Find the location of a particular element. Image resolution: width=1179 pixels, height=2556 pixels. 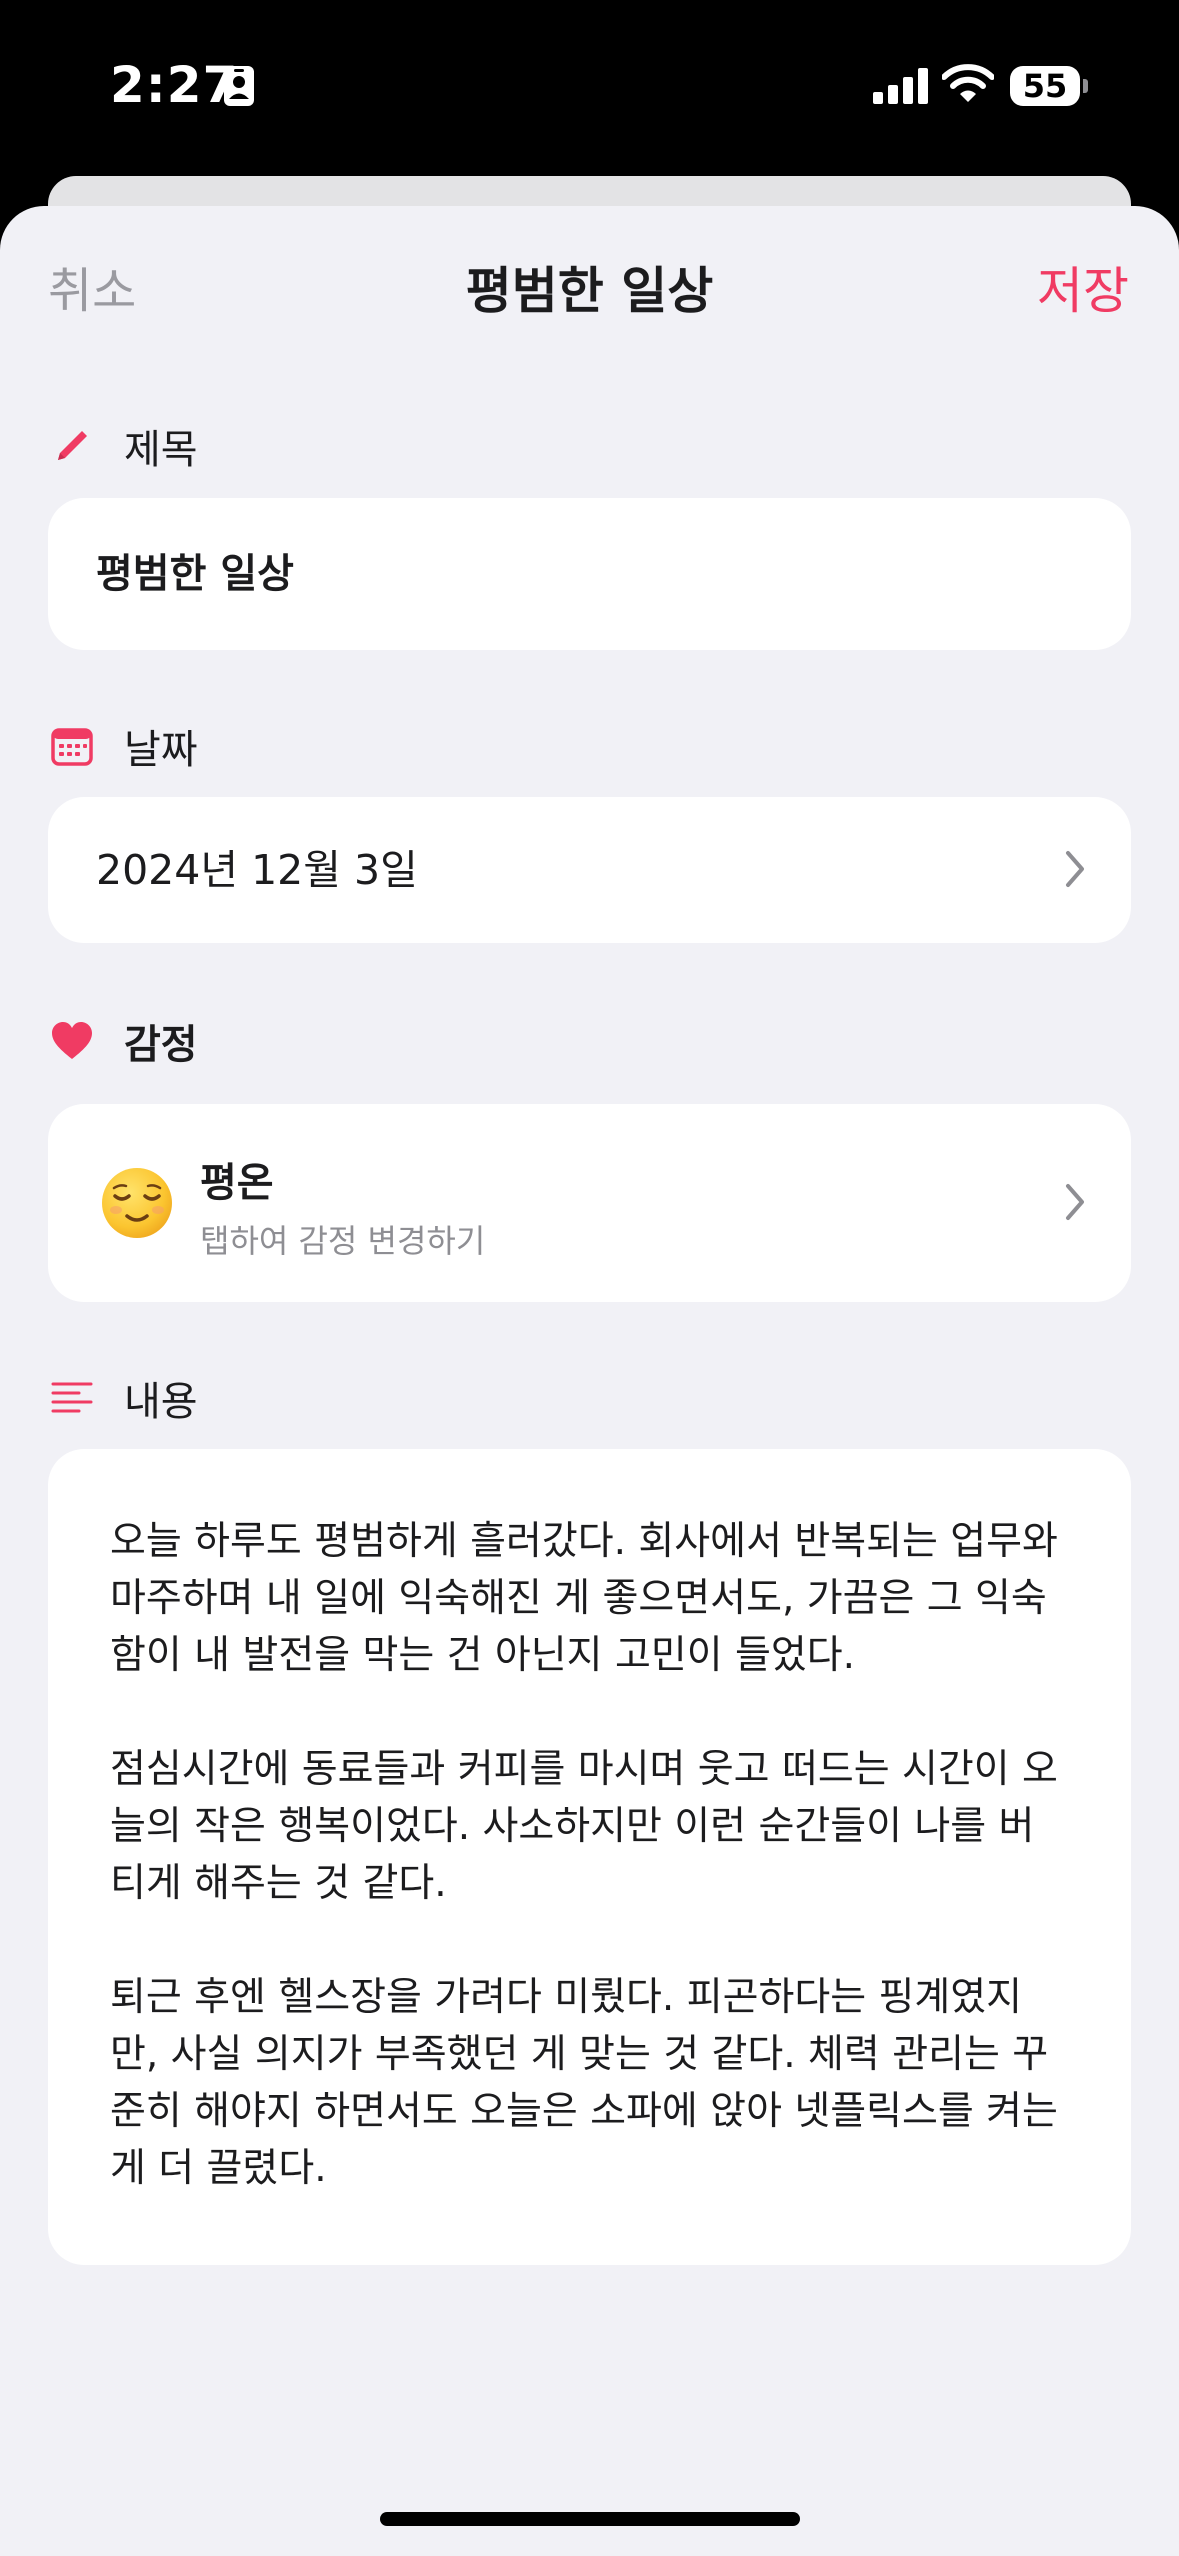

save-button: 저장 is located at coordinates (1083, 291).